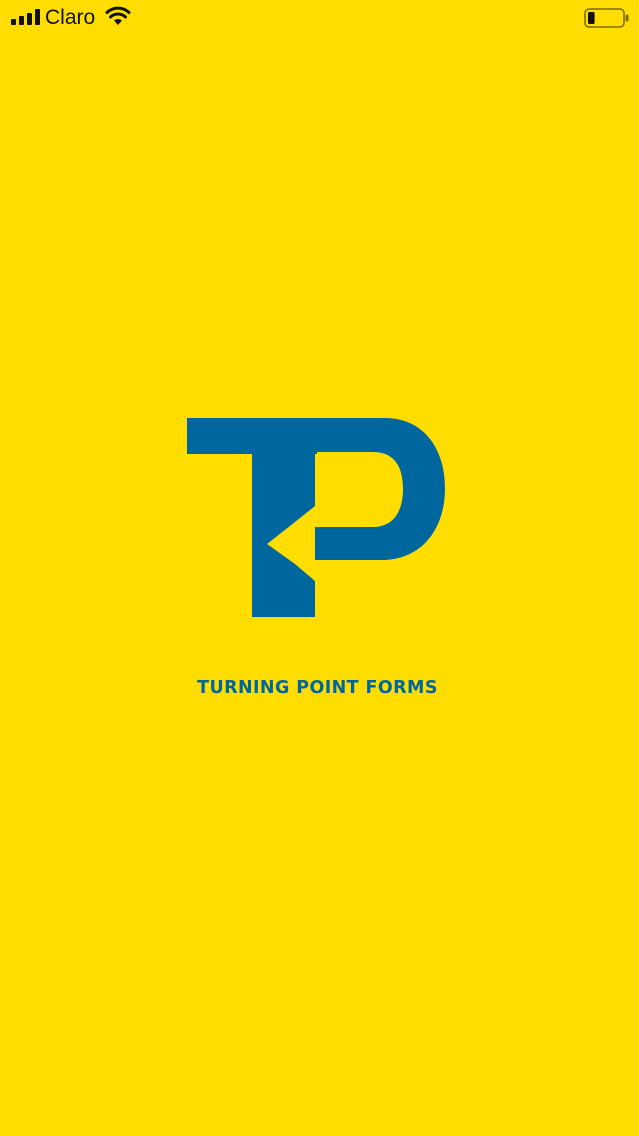 The image size is (639, 1136). I want to click on tp-logo-mark, so click(316, 517).